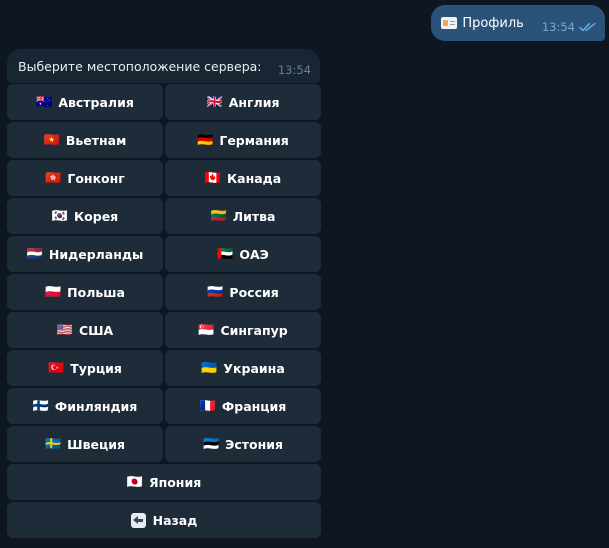 The image size is (609, 548). I want to click on sweden-flag-icon: 🇸🇪, so click(53, 444).